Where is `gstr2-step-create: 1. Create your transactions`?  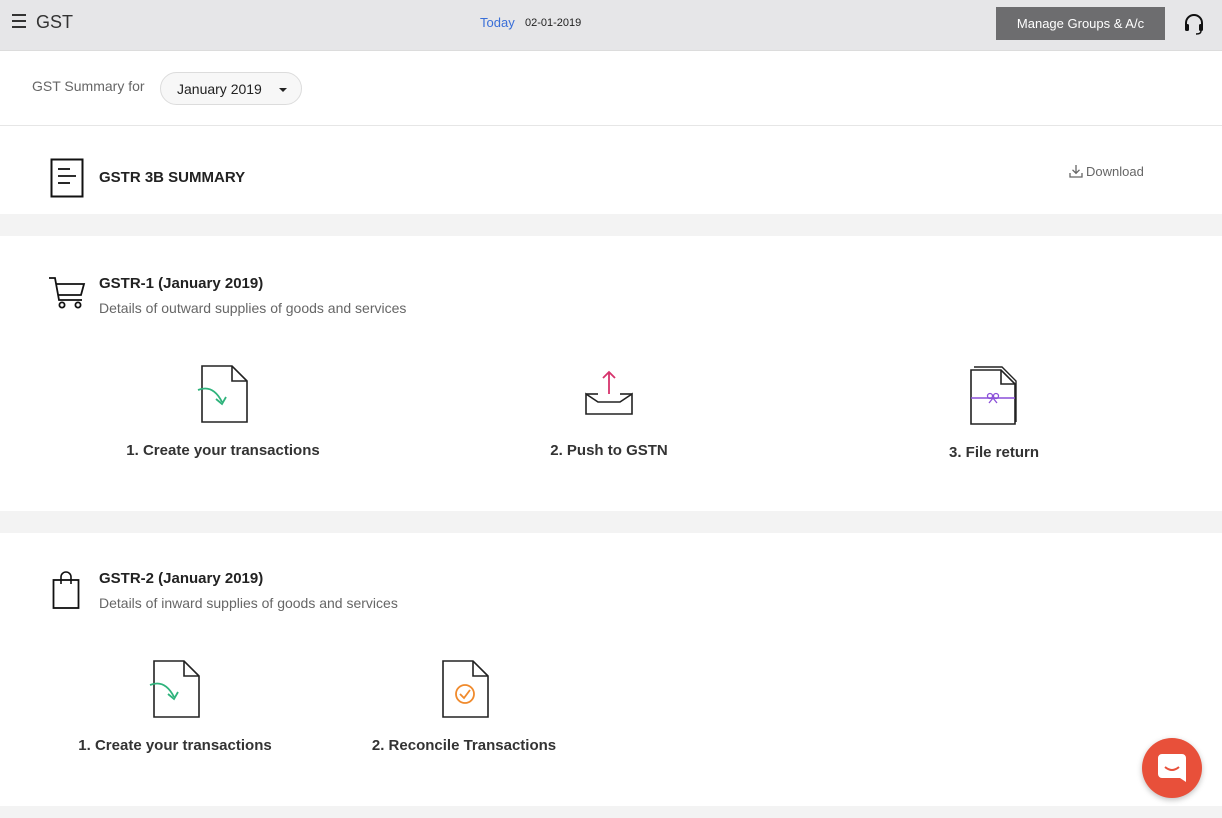 gstr2-step-create: 1. Create your transactions is located at coordinates (175, 706).